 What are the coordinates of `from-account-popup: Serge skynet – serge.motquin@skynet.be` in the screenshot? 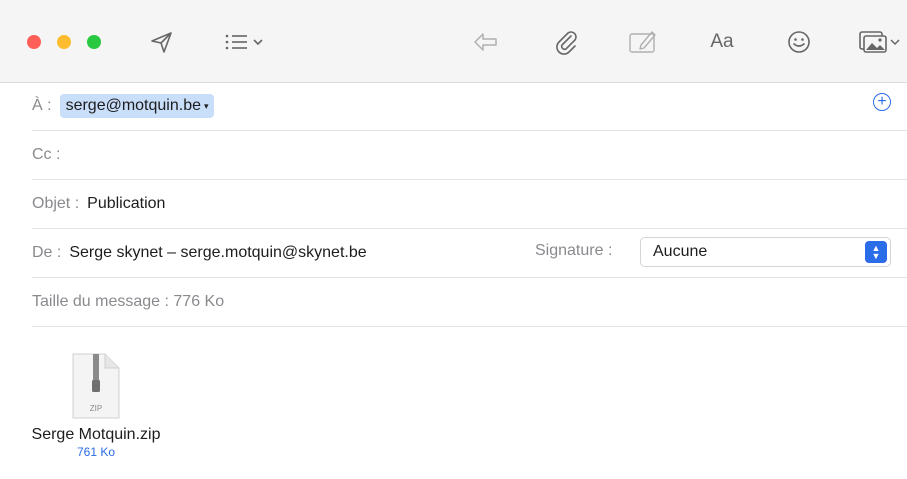 It's located at (217, 253).